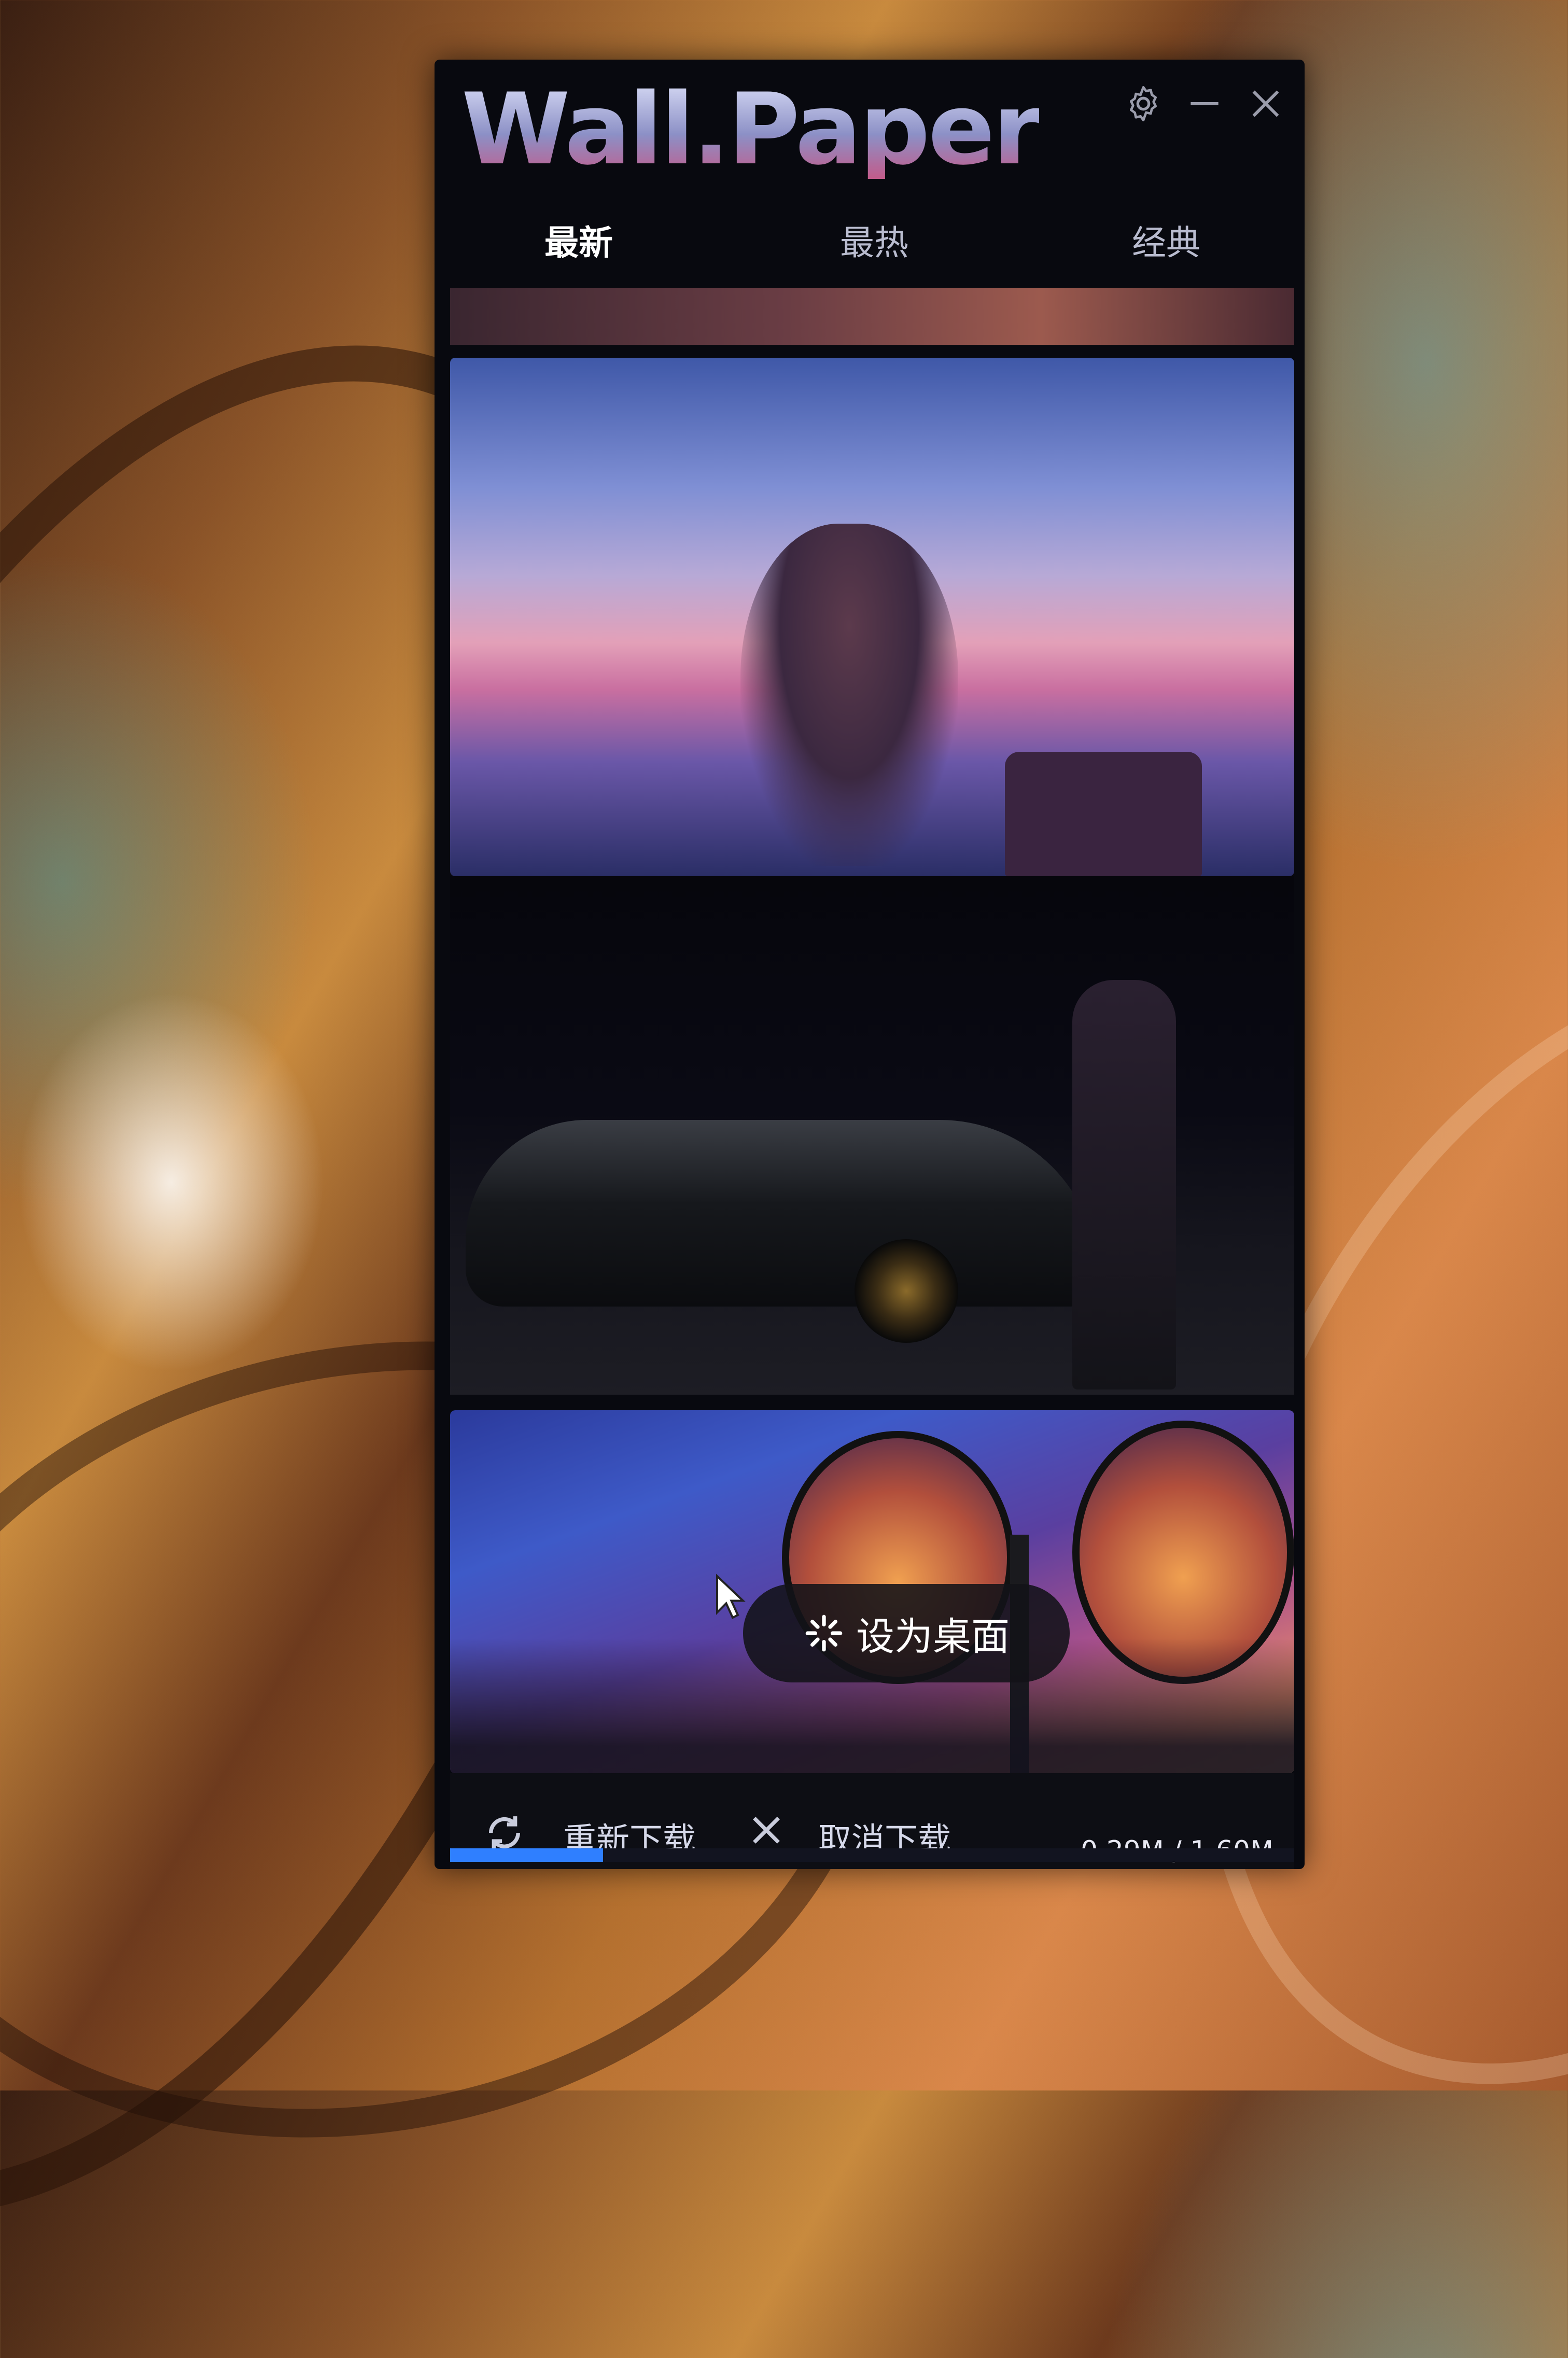  What do you see at coordinates (731, 1596) in the screenshot?
I see `mouse-cursor-icon` at bounding box center [731, 1596].